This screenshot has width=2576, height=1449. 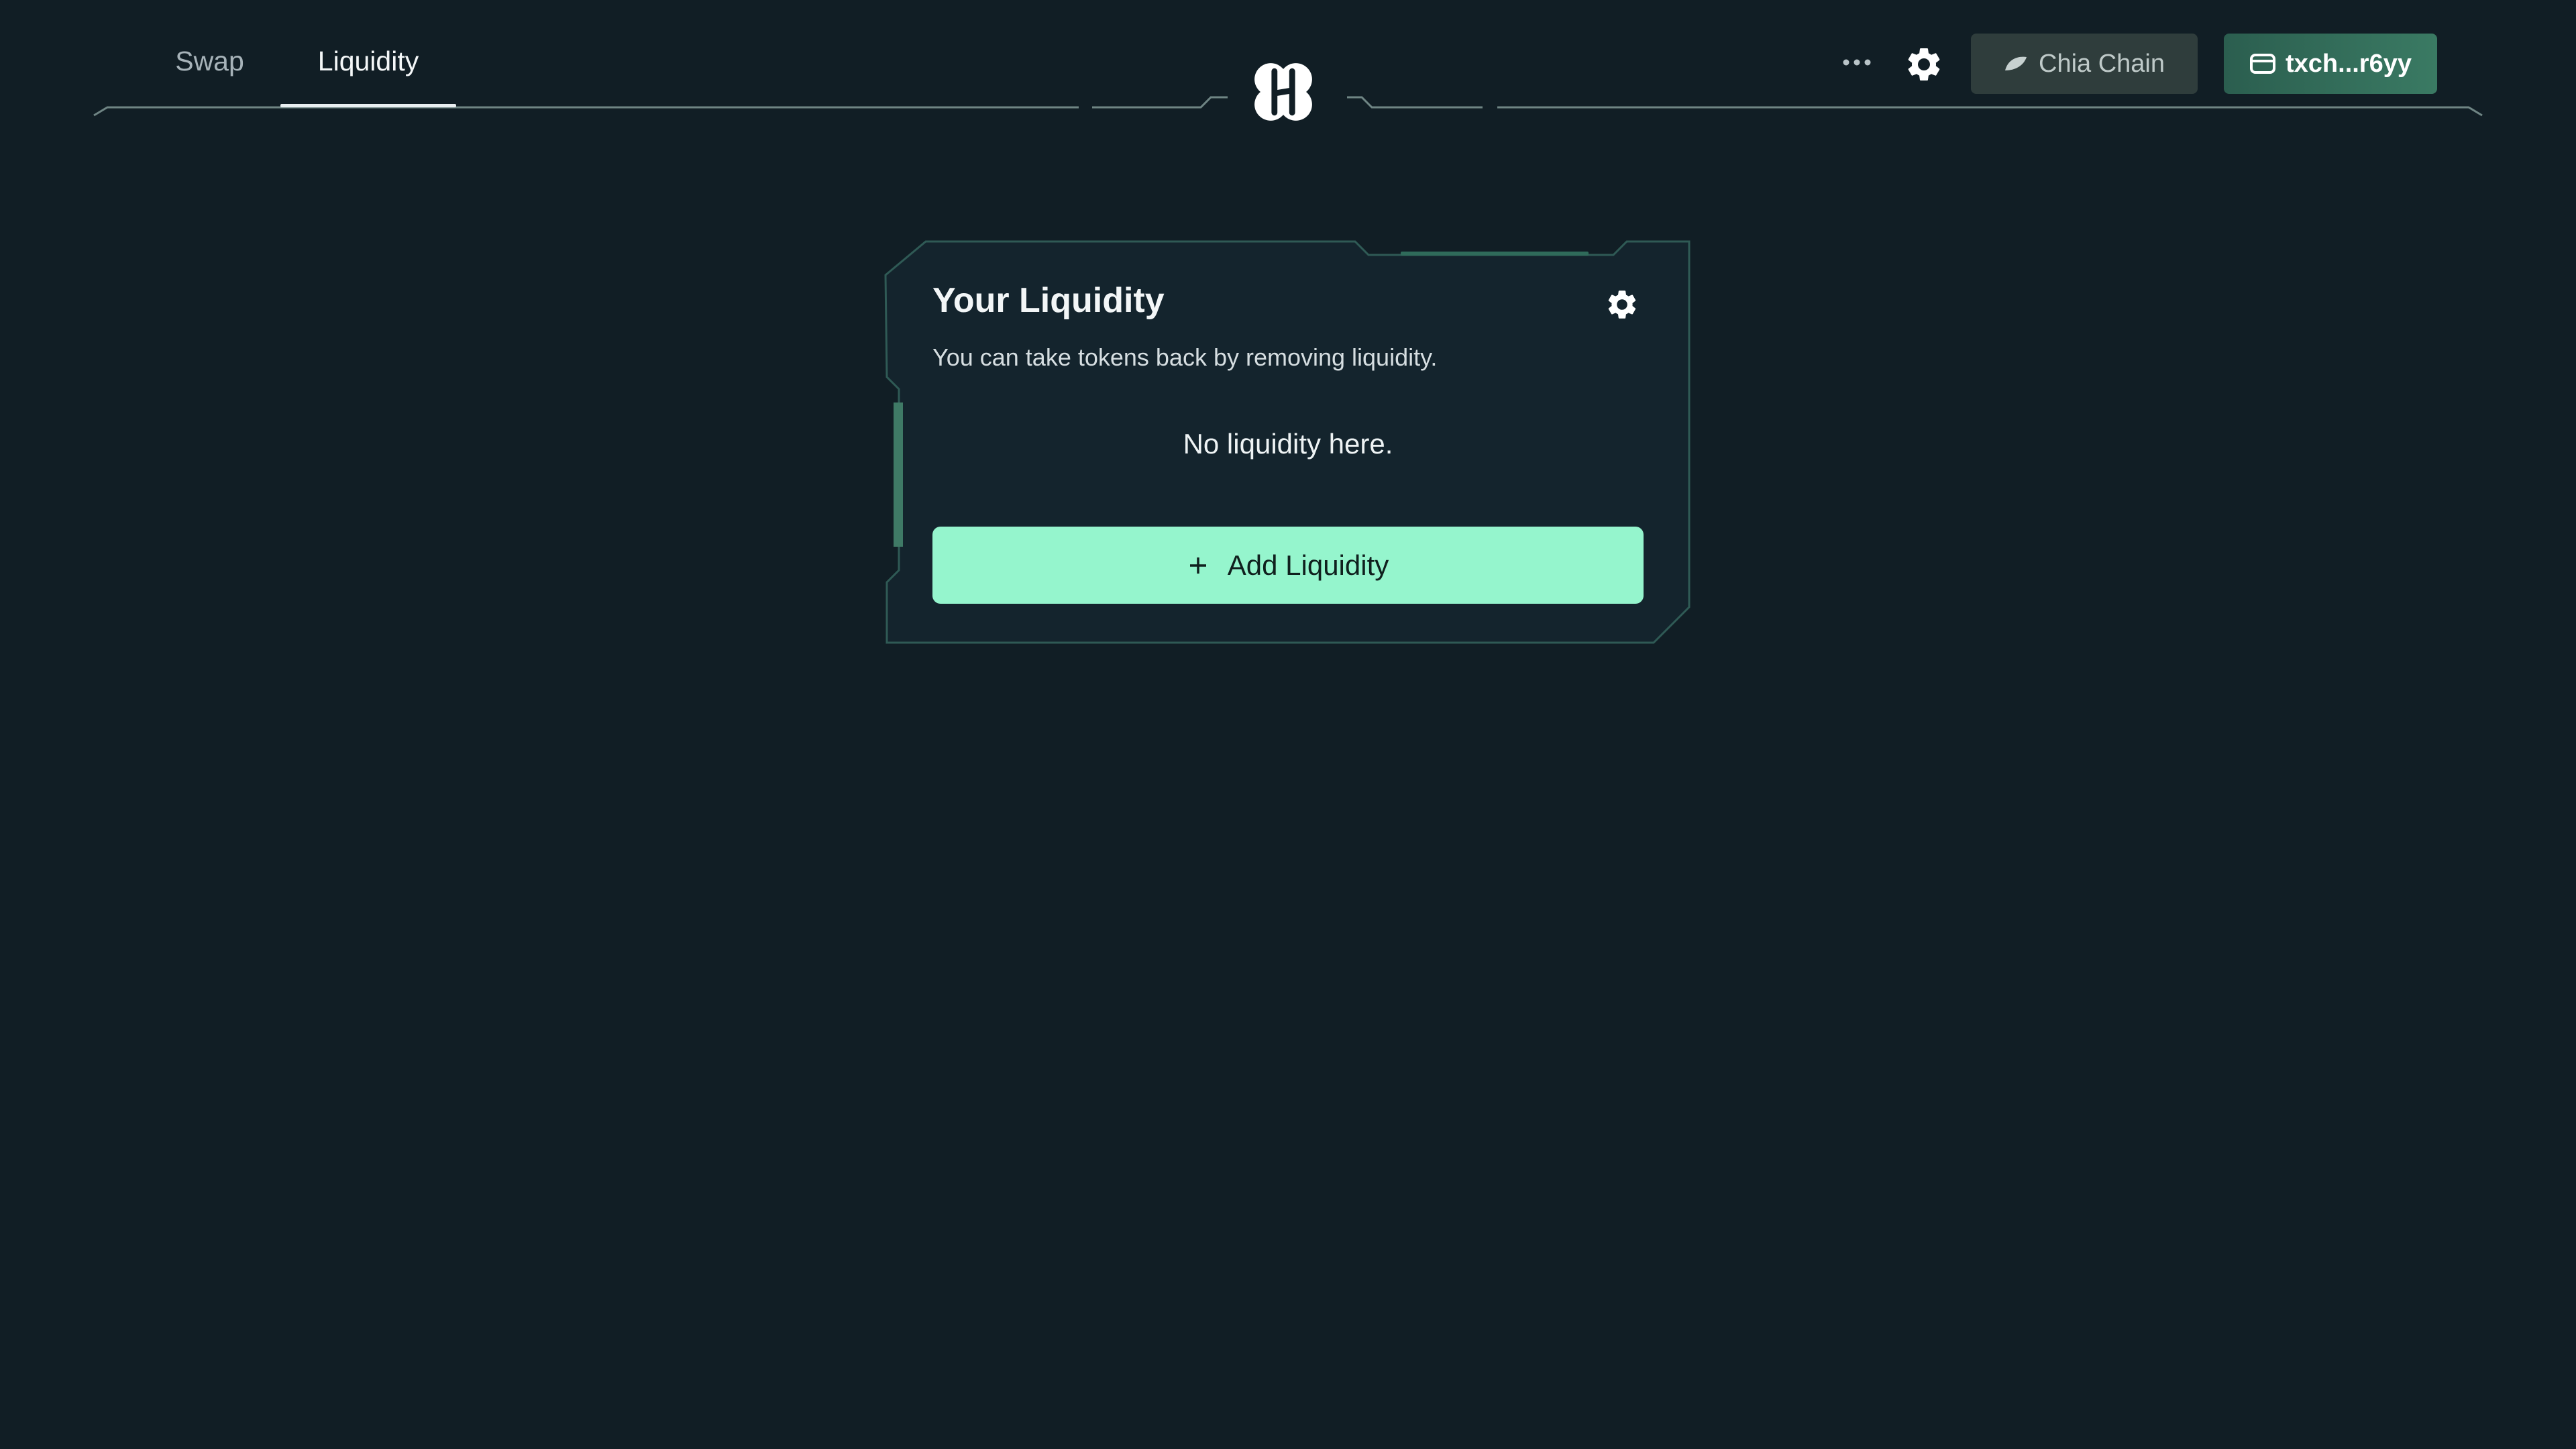 I want to click on add-liquidity-button: Add Liquidity, so click(x=1288, y=565).